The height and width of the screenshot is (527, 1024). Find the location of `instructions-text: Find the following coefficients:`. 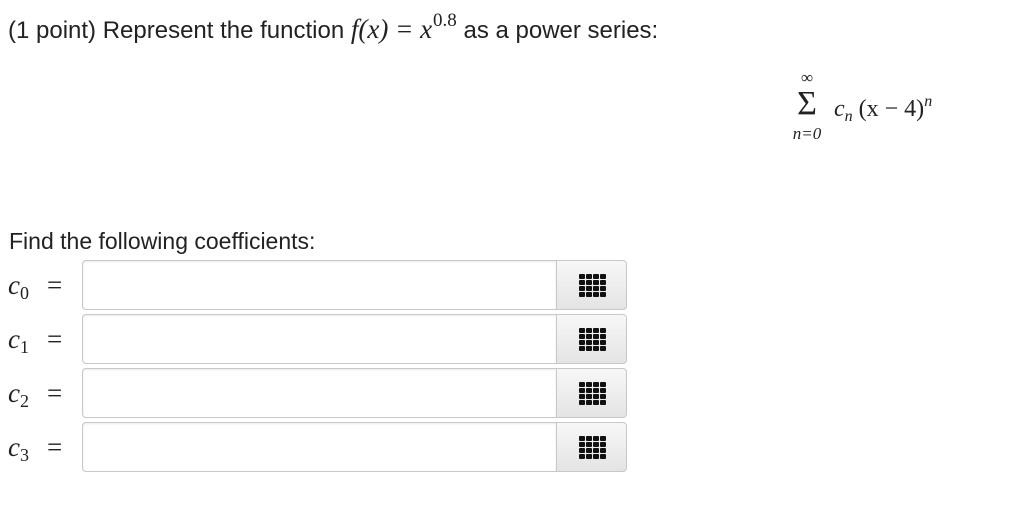

instructions-text: Find the following coefficients: is located at coordinates (162, 241).